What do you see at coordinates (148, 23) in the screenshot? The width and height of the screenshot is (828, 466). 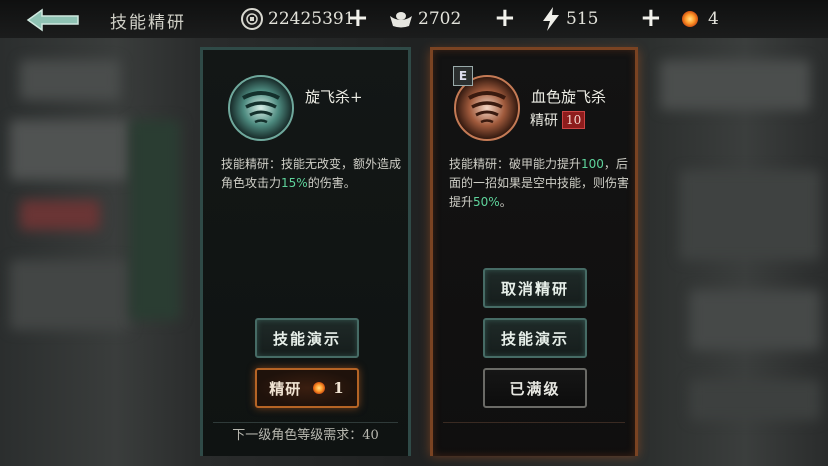 I see `page-title: 技能精研` at bounding box center [148, 23].